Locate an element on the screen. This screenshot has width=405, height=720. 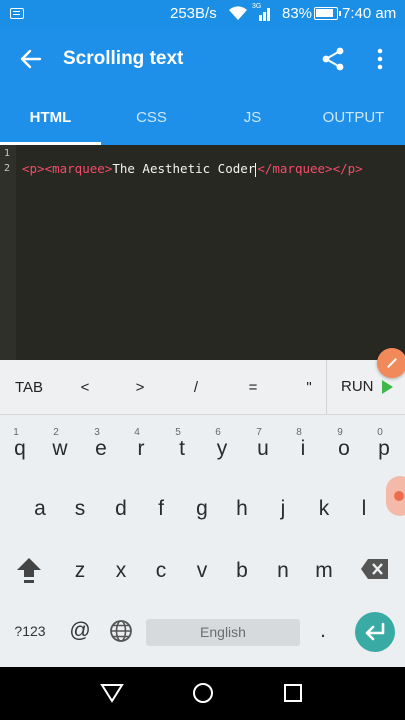
floating-bubble-icon is located at coordinates (395, 496).